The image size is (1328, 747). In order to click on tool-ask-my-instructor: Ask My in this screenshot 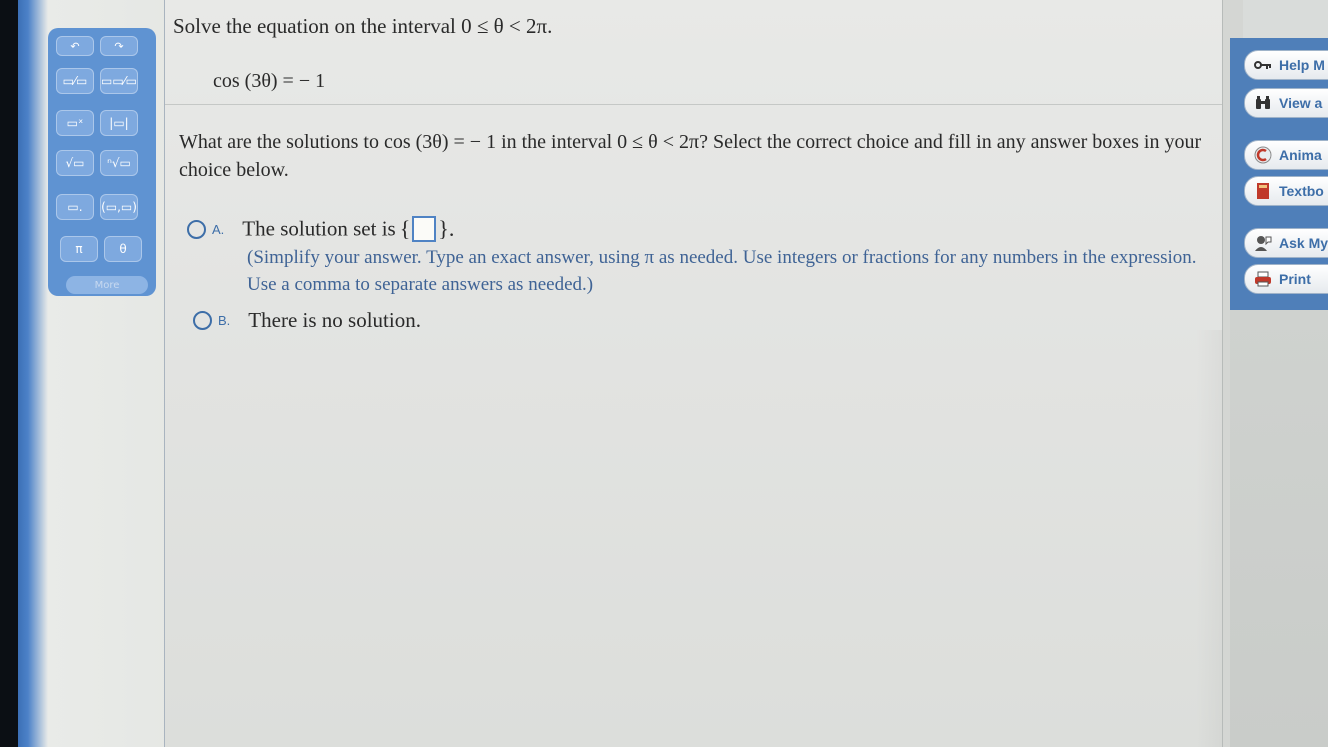, I will do `click(1286, 243)`.